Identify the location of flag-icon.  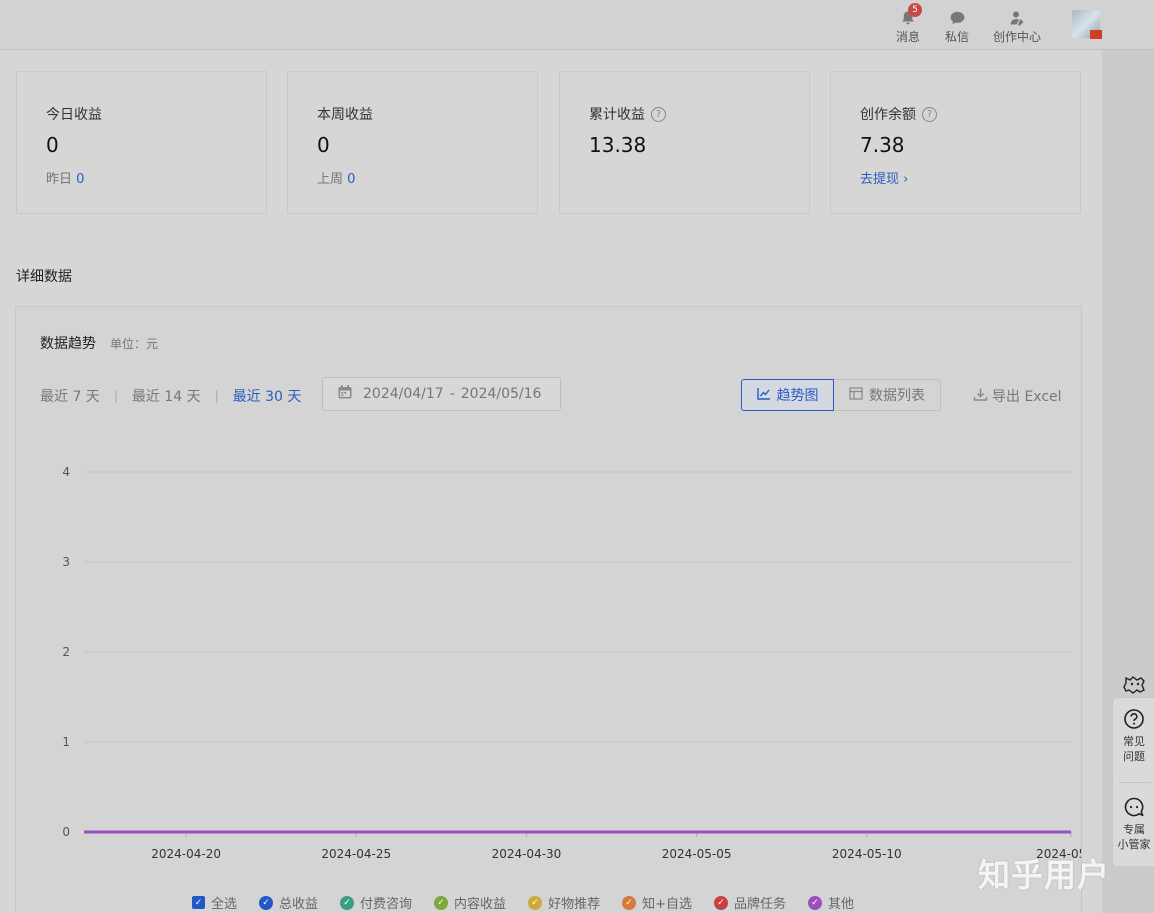
(1096, 34).